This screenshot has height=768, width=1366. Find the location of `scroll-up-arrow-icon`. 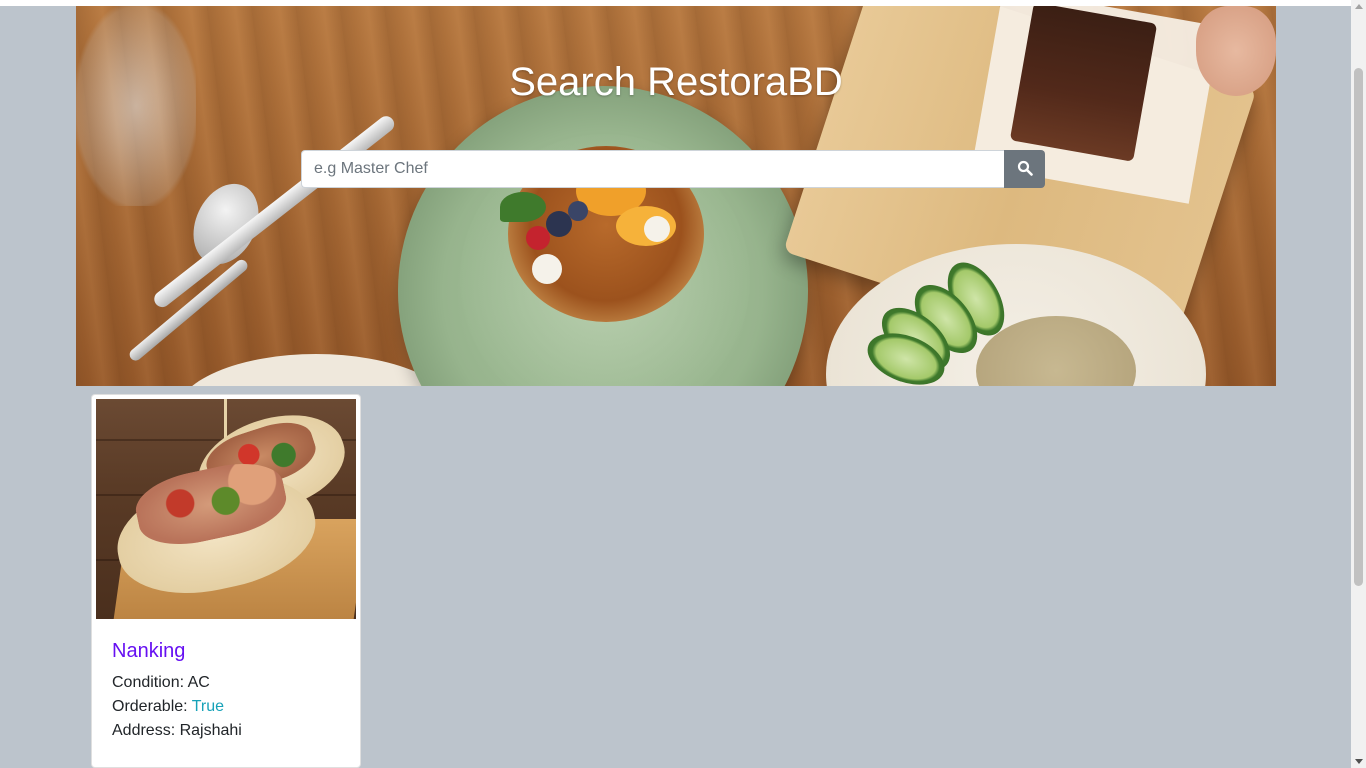

scroll-up-arrow-icon is located at coordinates (1359, 6).